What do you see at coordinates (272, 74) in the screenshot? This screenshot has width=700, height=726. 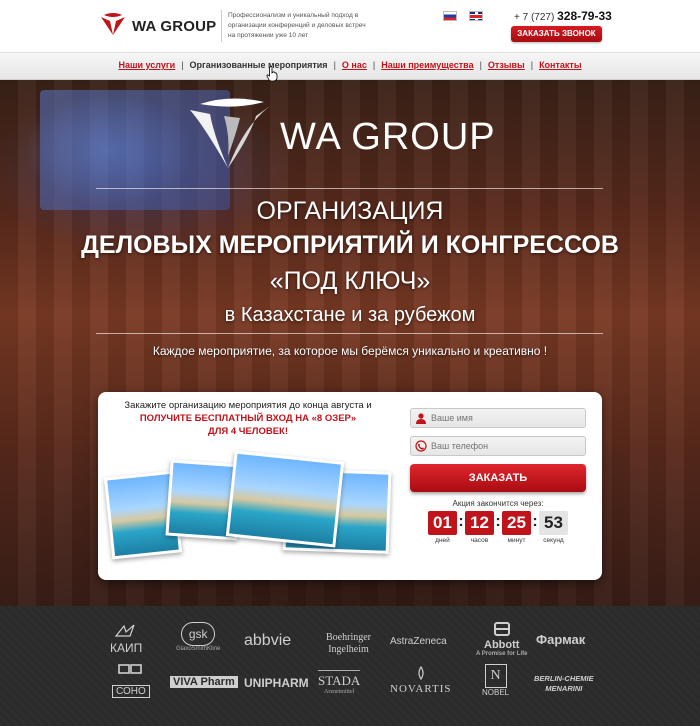 I see `hand-cursor-icon` at bounding box center [272, 74].